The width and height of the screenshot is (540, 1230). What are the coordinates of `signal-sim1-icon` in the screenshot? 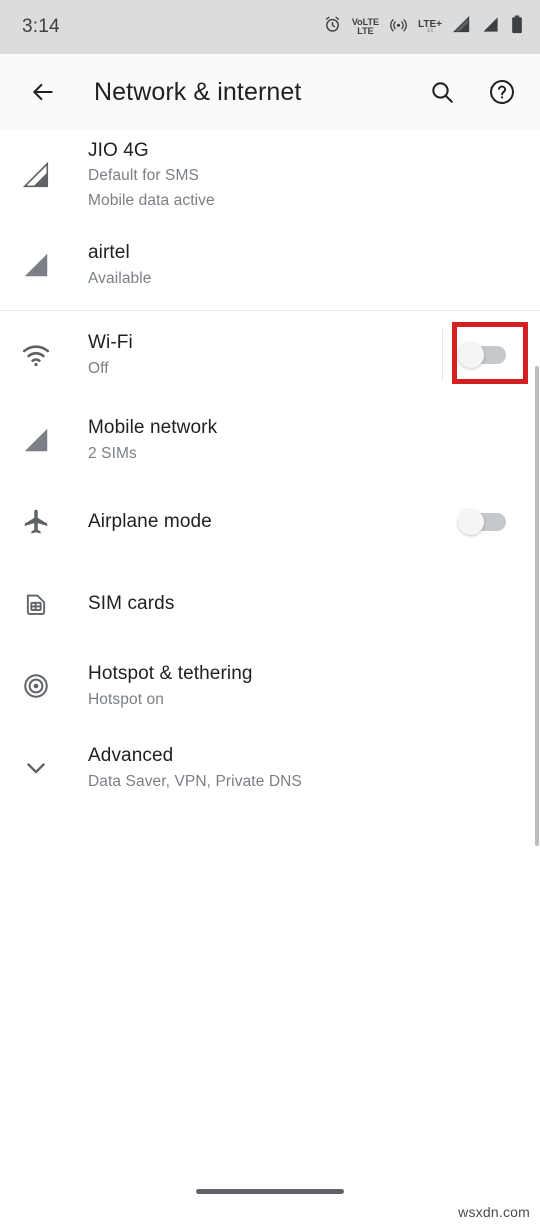 It's located at (461, 27).